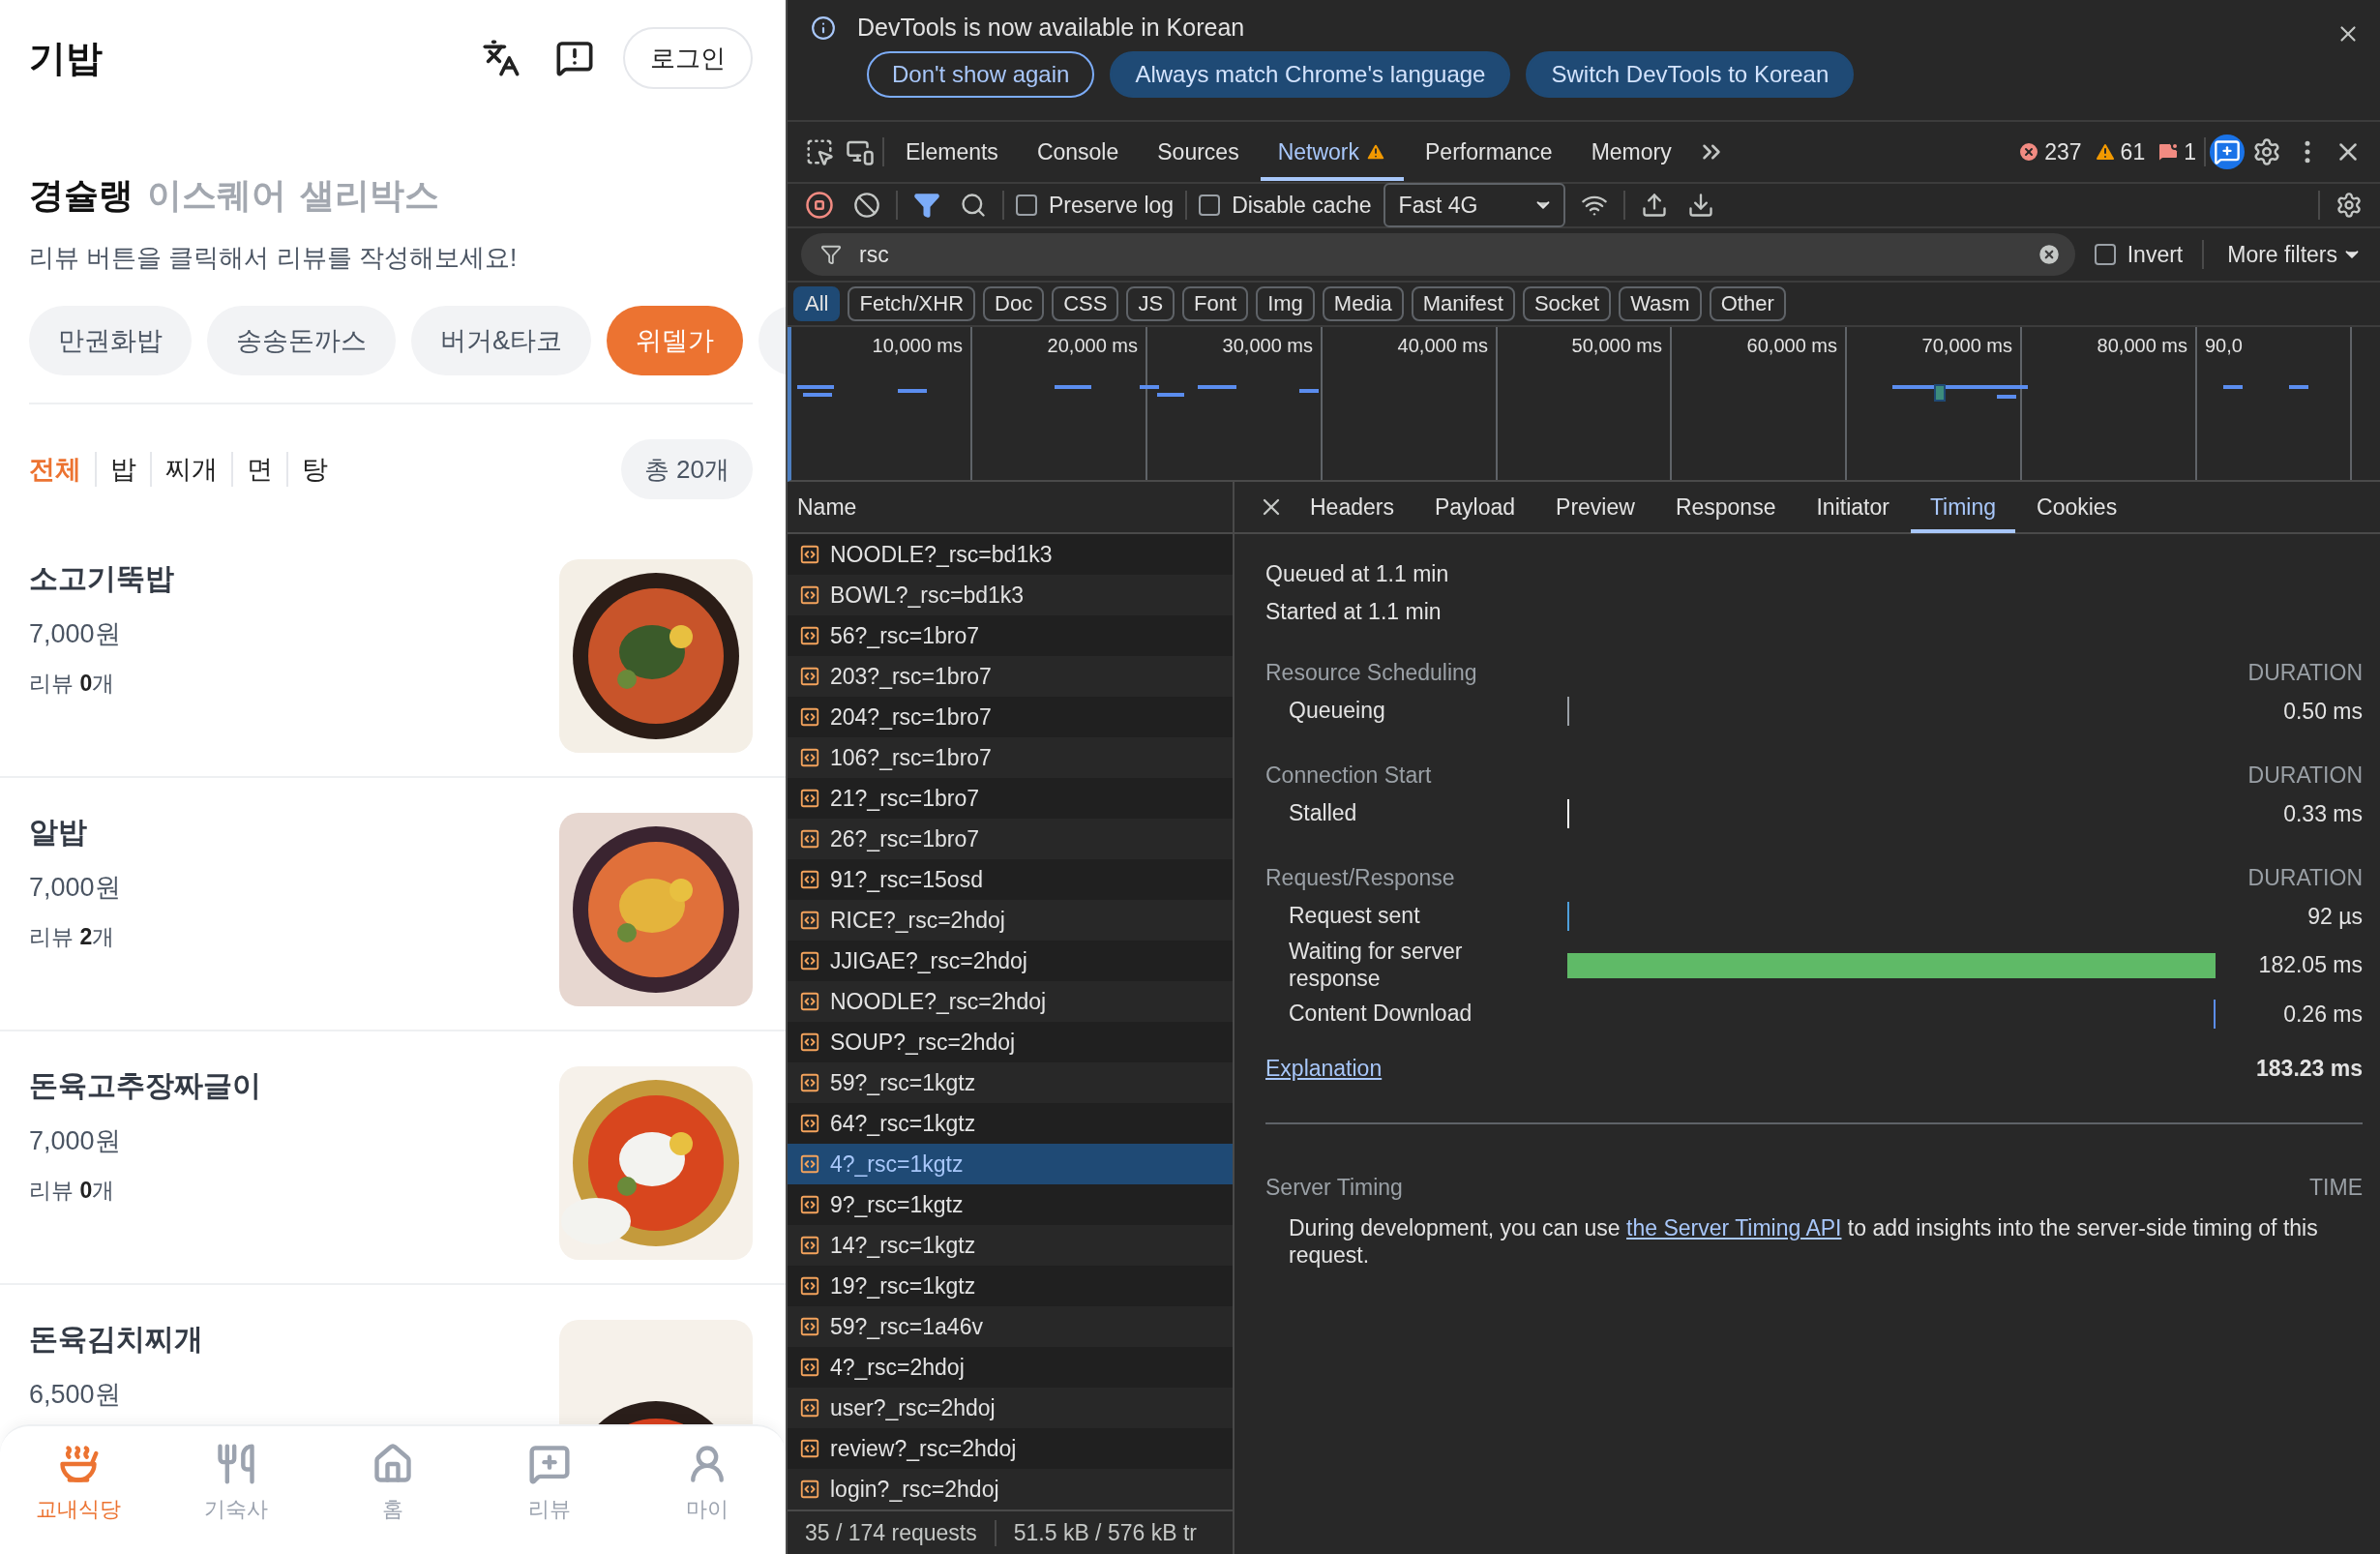  I want to click on warning-count: 61, so click(2119, 151).